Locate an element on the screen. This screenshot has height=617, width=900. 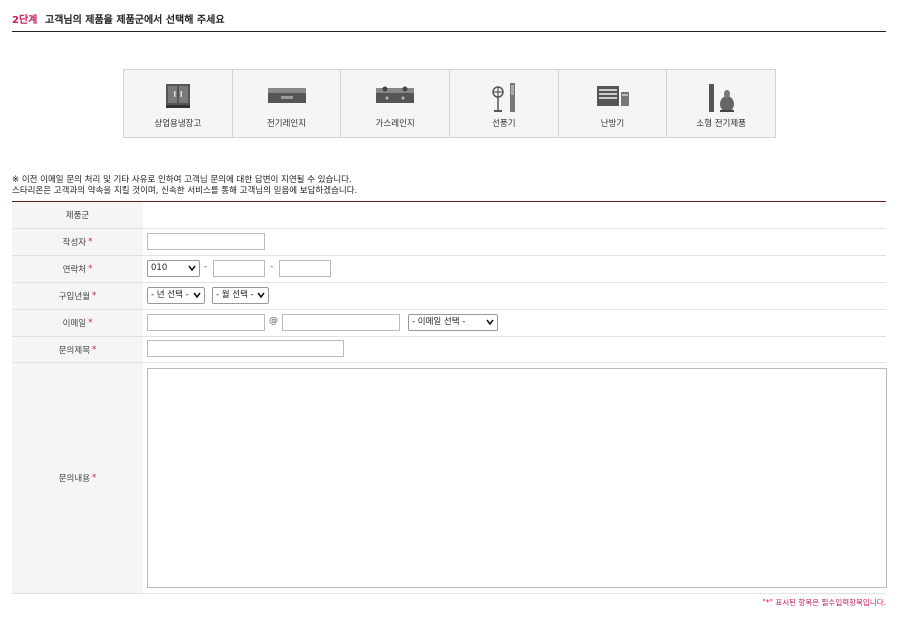
category-heater: 난방기 is located at coordinates (613, 103).